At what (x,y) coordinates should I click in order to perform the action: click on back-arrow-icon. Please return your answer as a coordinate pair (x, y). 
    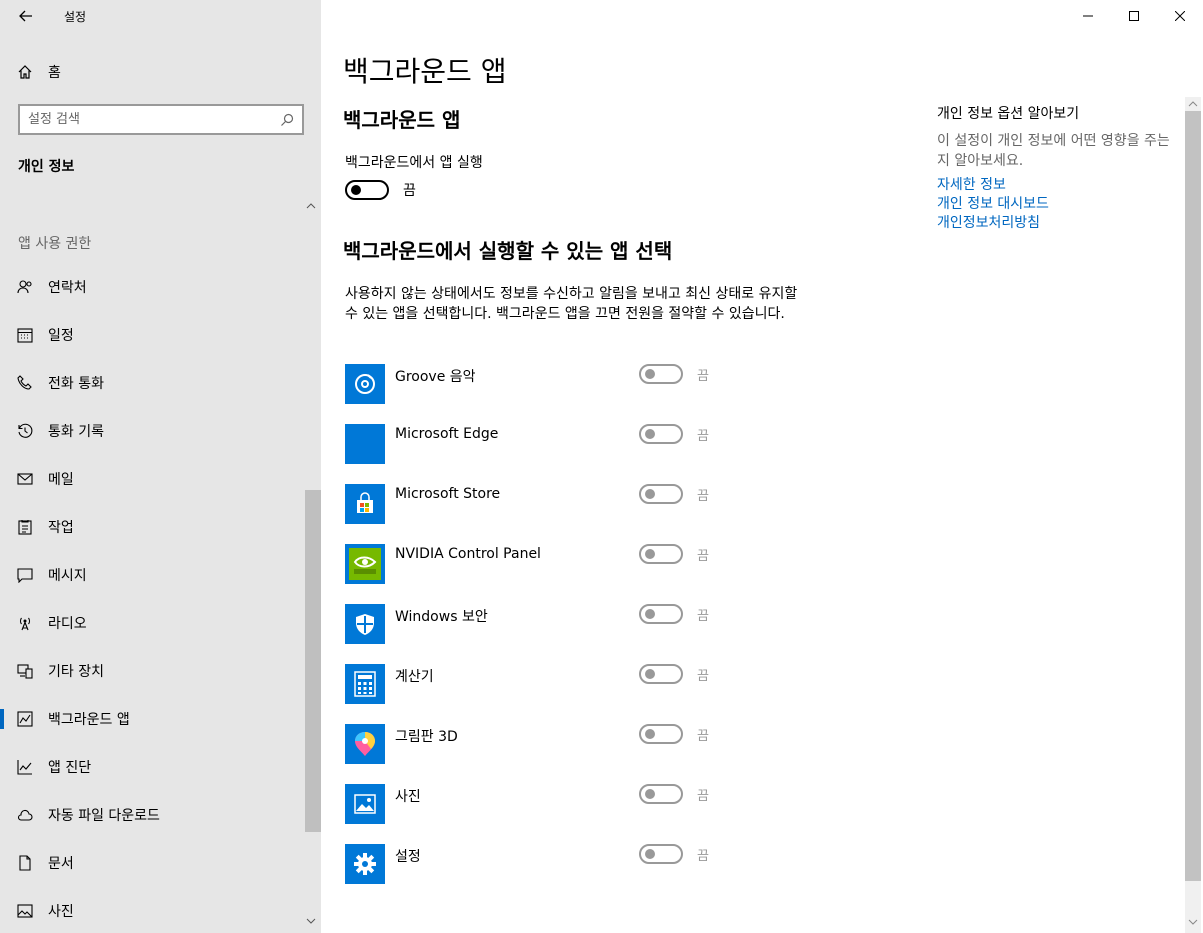
    Looking at the image, I should click on (25, 16).